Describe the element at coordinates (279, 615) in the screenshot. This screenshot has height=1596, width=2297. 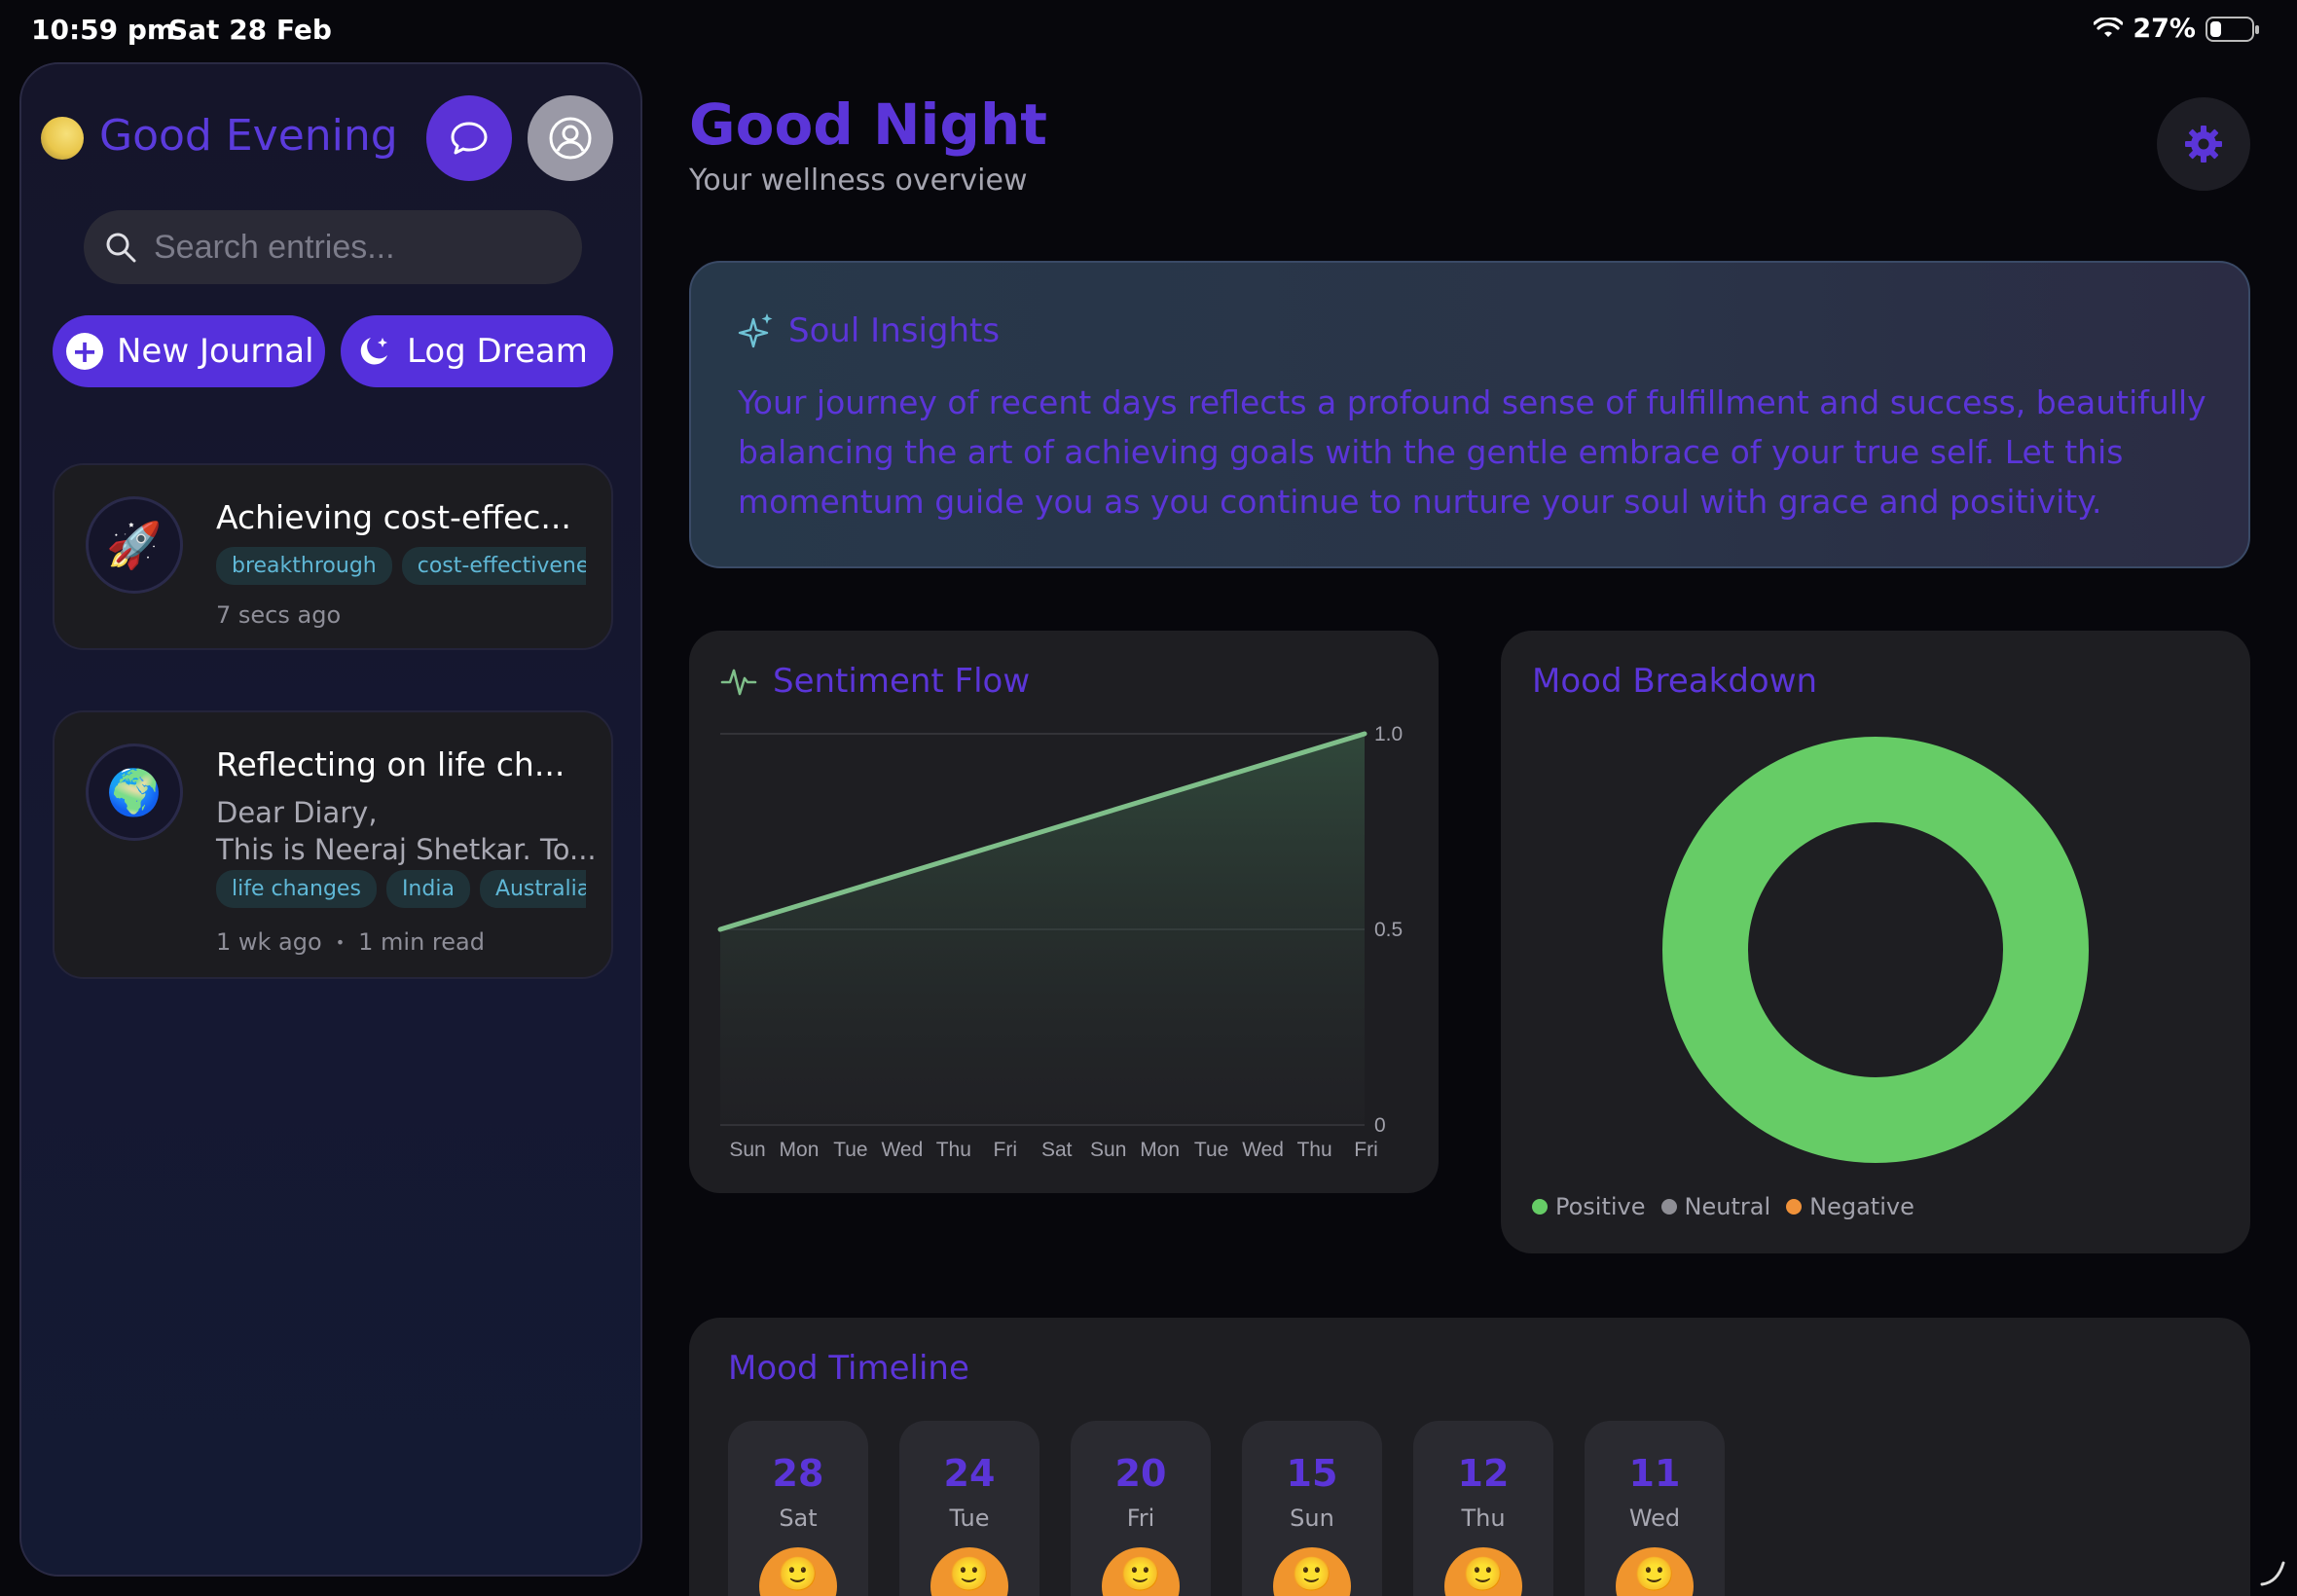
I see `entry-time: 7 secs ago` at that location.